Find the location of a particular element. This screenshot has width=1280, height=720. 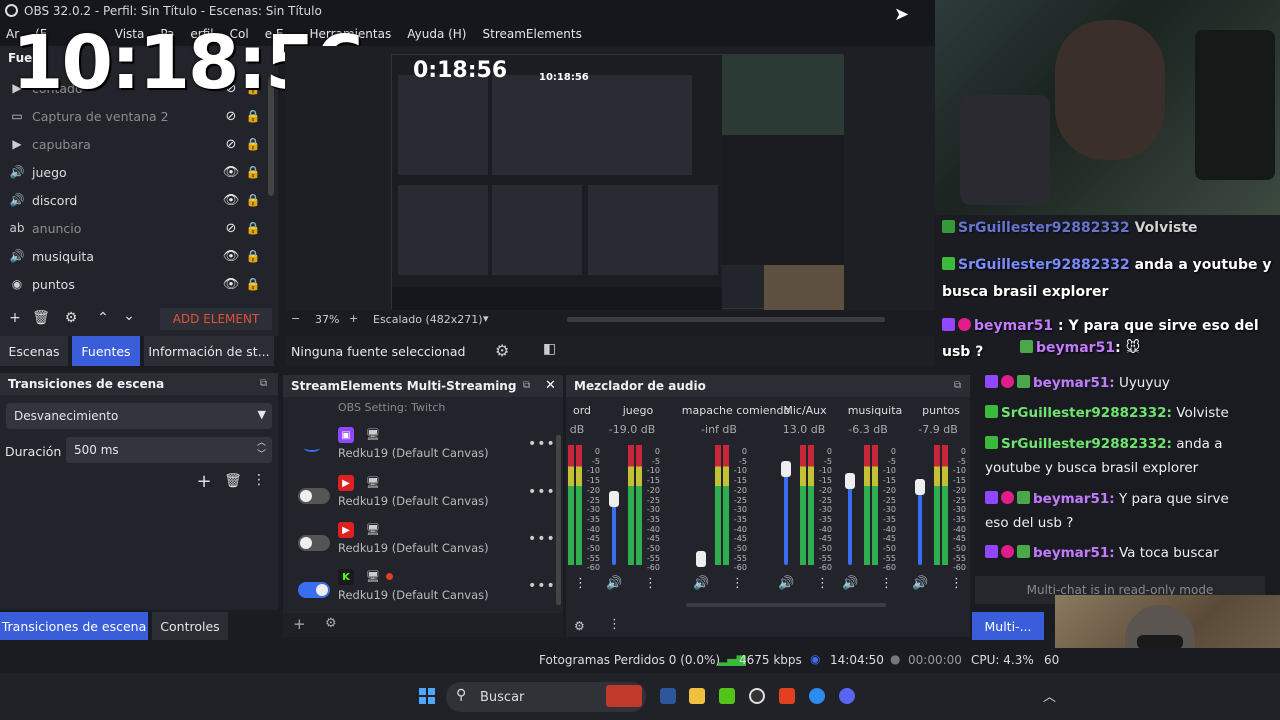

source-item: 🔊 discord 👁 🔒 is located at coordinates (132, 200).